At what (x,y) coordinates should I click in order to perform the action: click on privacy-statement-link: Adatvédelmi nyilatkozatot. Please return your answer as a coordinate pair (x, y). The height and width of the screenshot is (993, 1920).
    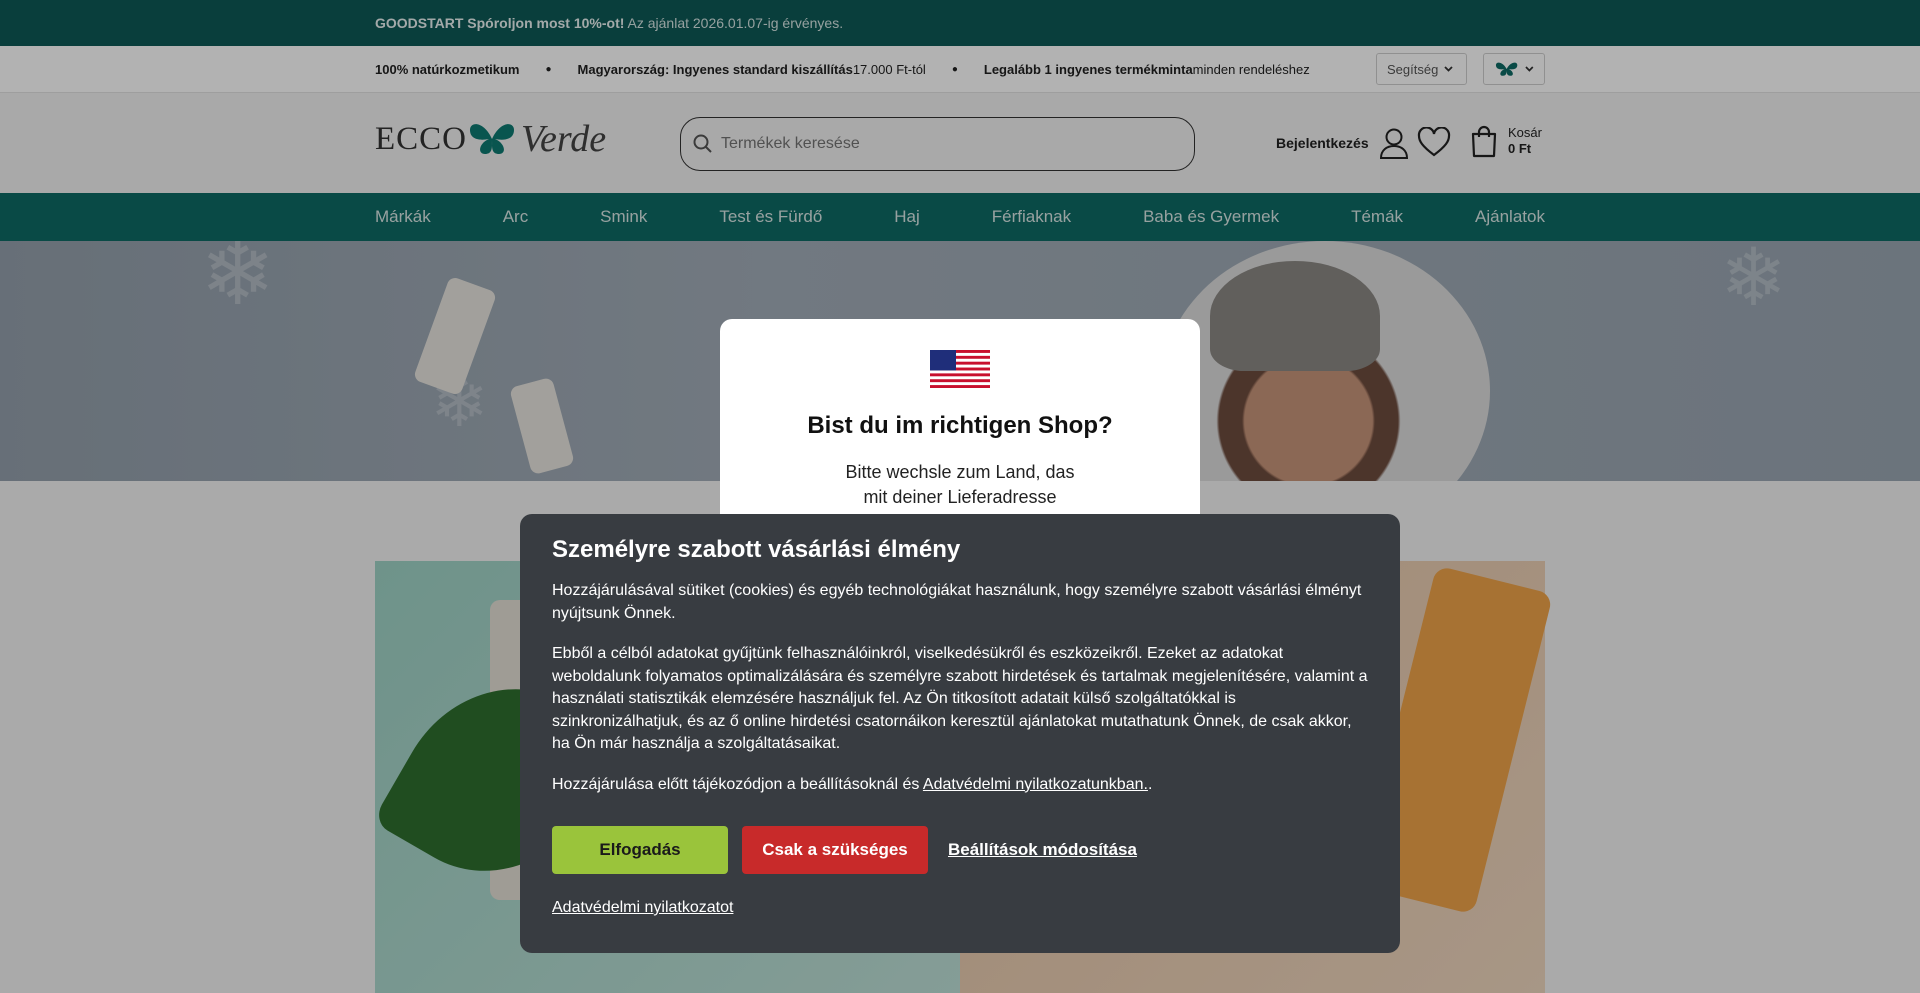
    Looking at the image, I should click on (642, 908).